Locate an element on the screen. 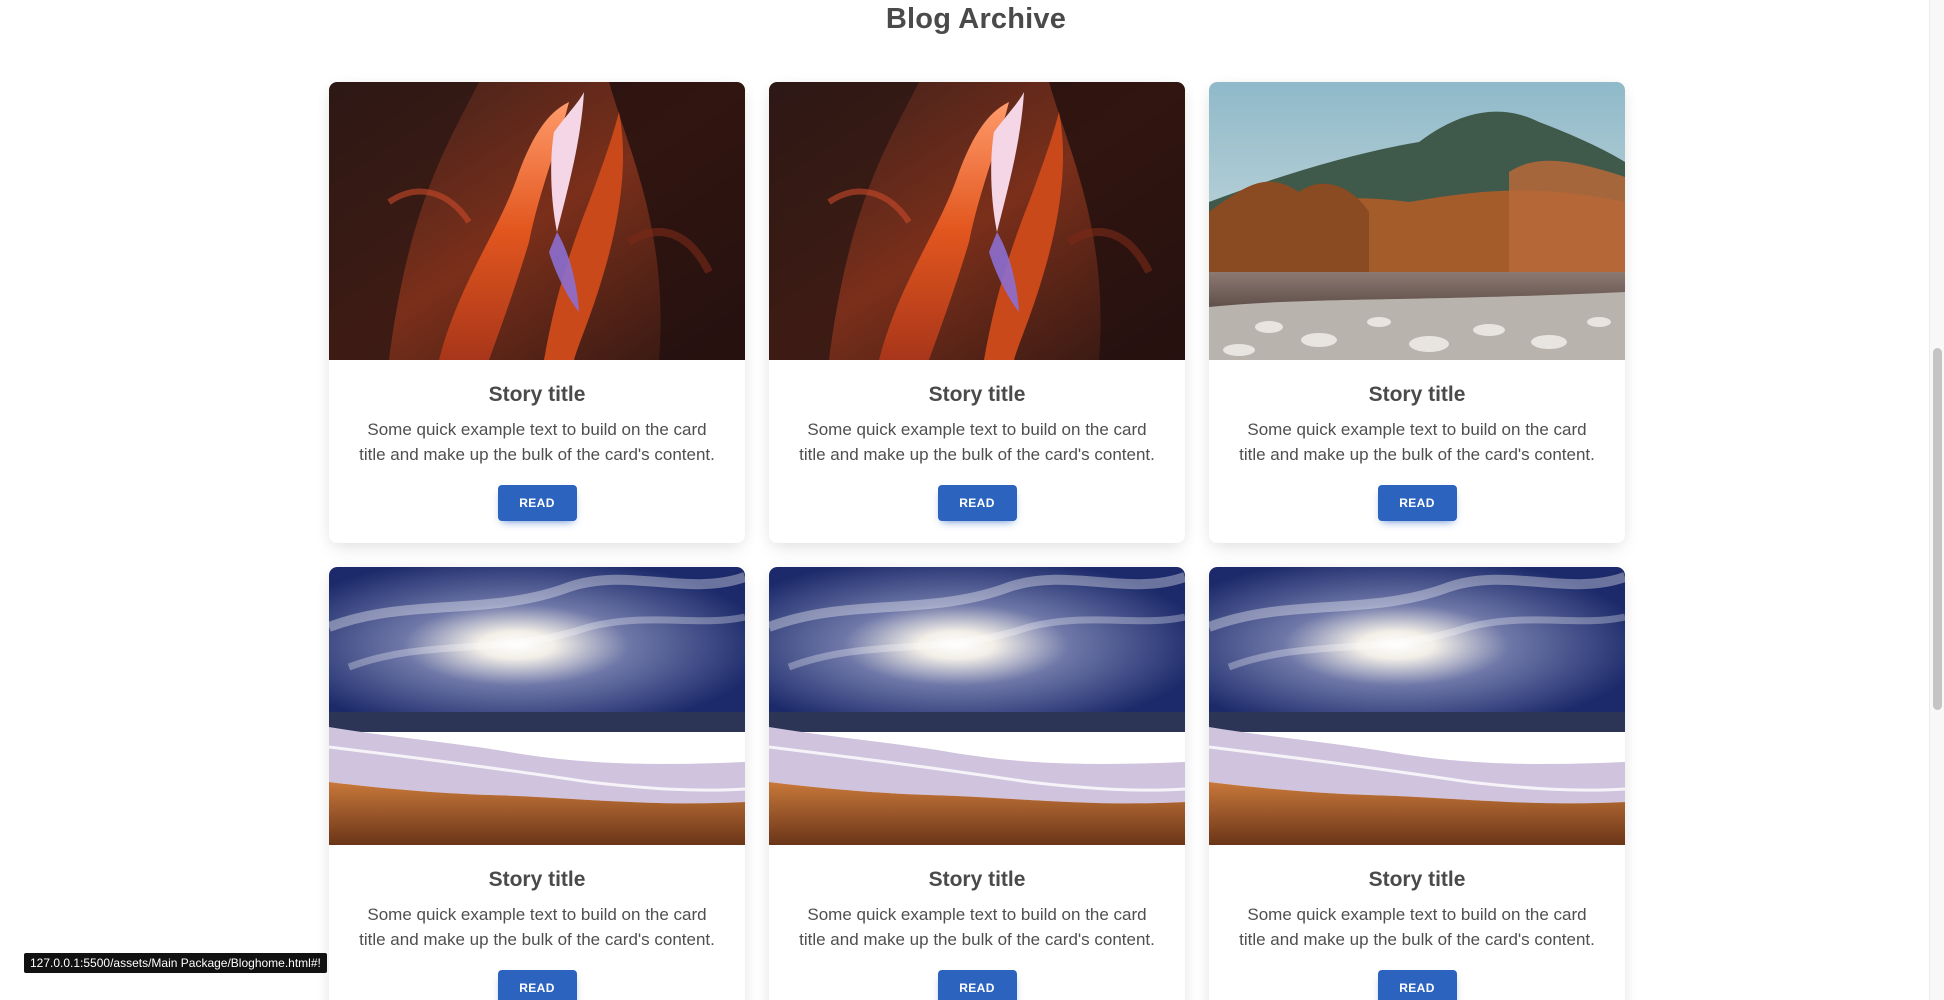  page-title: Blog Archive is located at coordinates (976, 19).